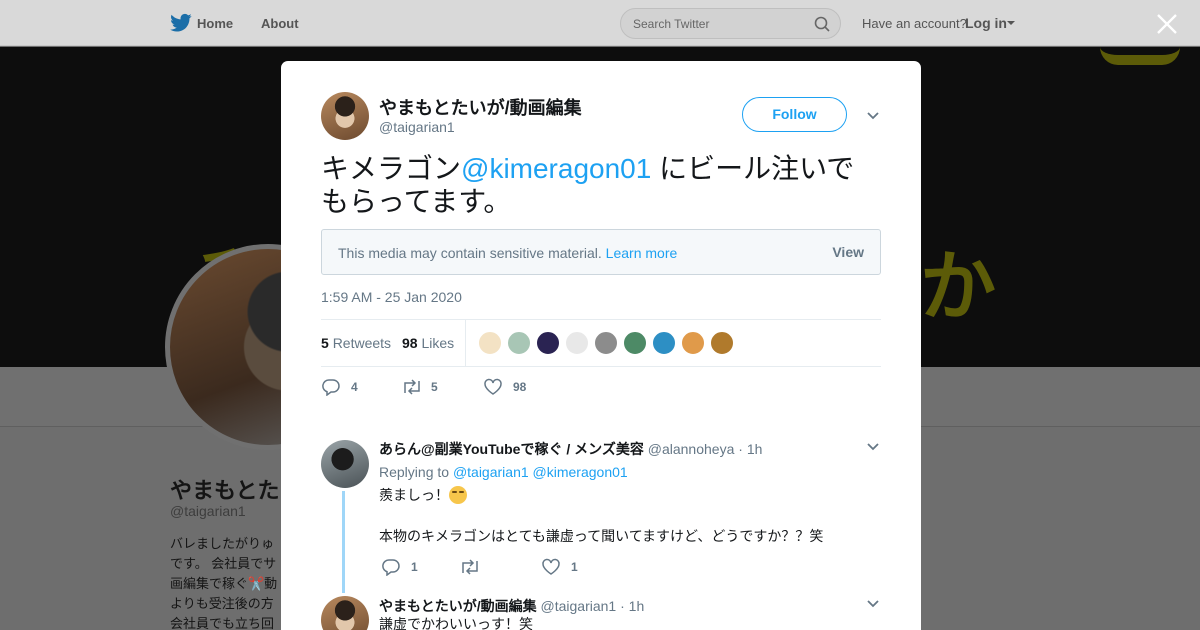 This screenshot has width=1200, height=630. Describe the element at coordinates (1140, 56) in the screenshot. I see `banner-stroke` at that location.